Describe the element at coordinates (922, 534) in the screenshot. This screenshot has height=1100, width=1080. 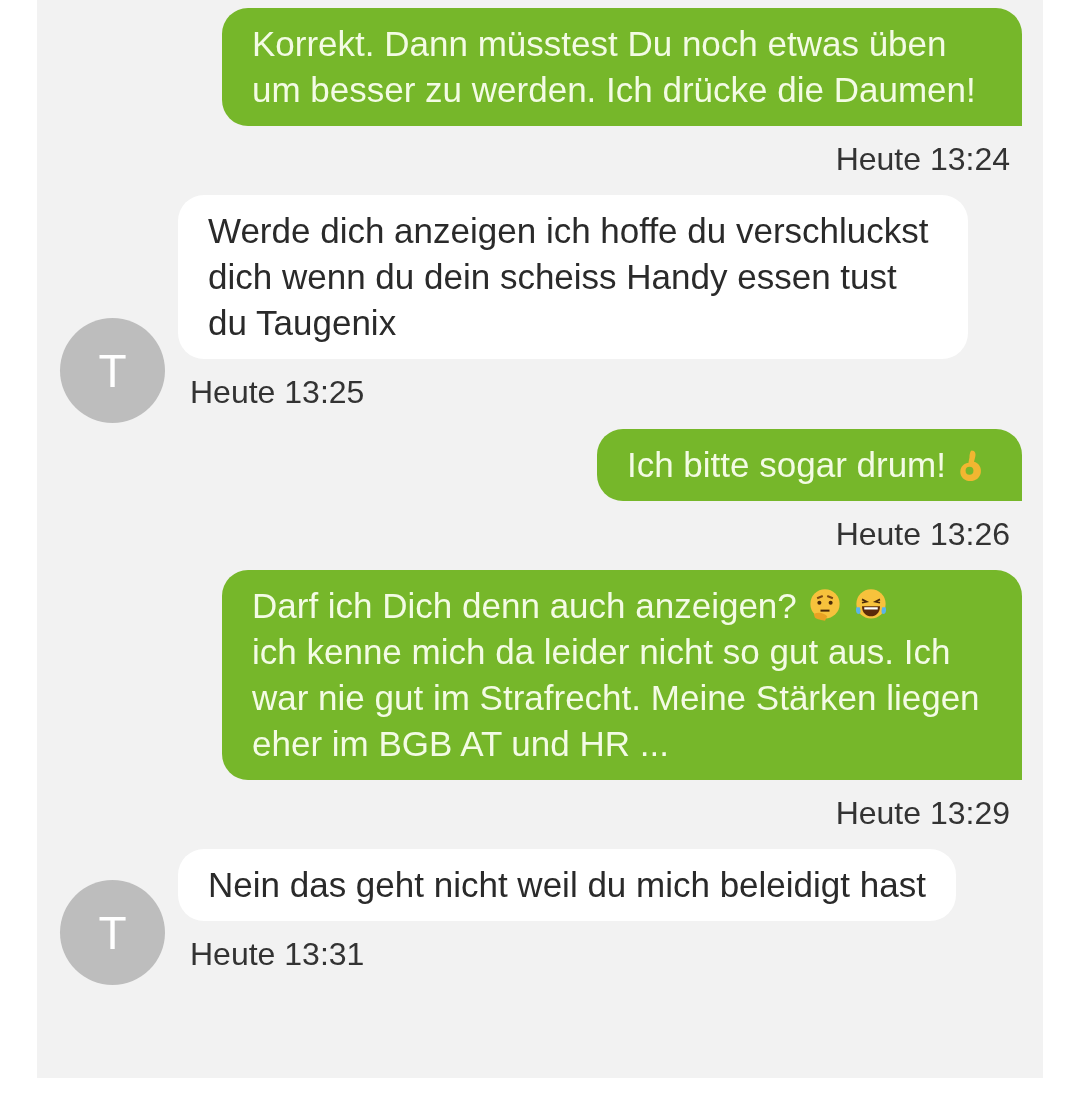
I see `message-time: Heute 13:26` at that location.